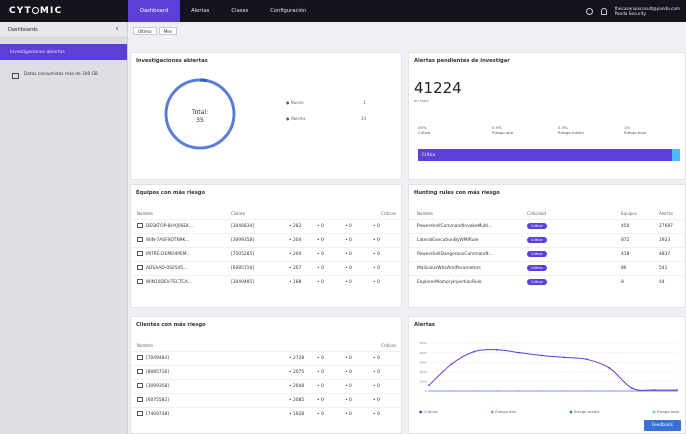 Image resolution: width=686 pixels, height=434 pixels. Describe the element at coordinates (63, 69) in the screenshot. I see `sidebar-alert: Datos consumidos más de 100 GB` at that location.